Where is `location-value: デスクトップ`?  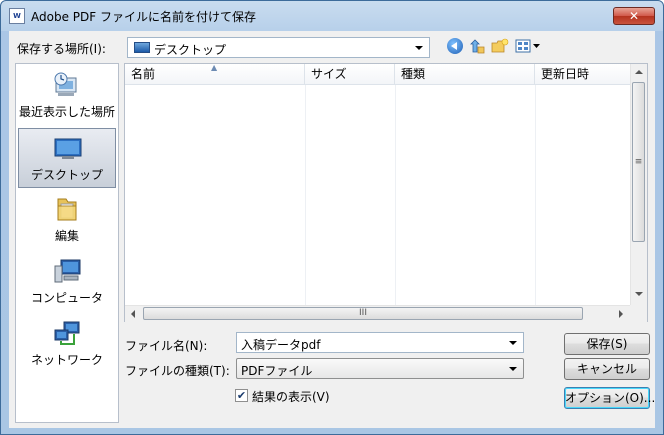
location-value: デスクトップ is located at coordinates (190, 50).